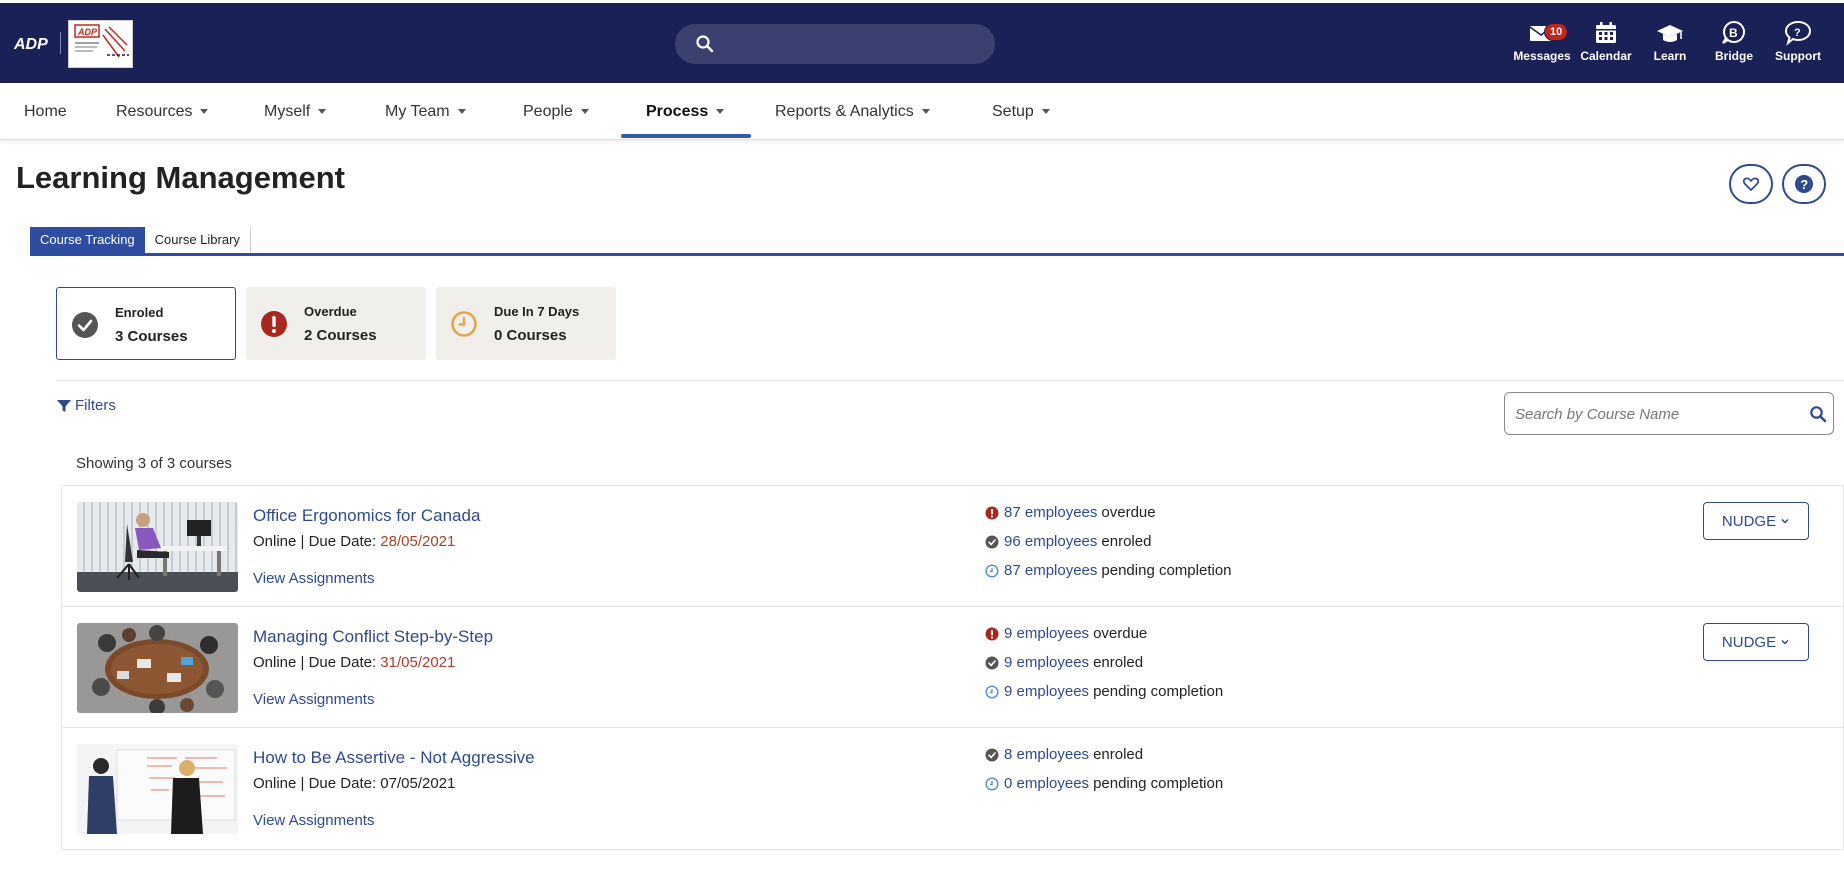 Image resolution: width=1844 pixels, height=870 pixels. Describe the element at coordinates (1818, 414) in the screenshot. I see `search-icon` at that location.